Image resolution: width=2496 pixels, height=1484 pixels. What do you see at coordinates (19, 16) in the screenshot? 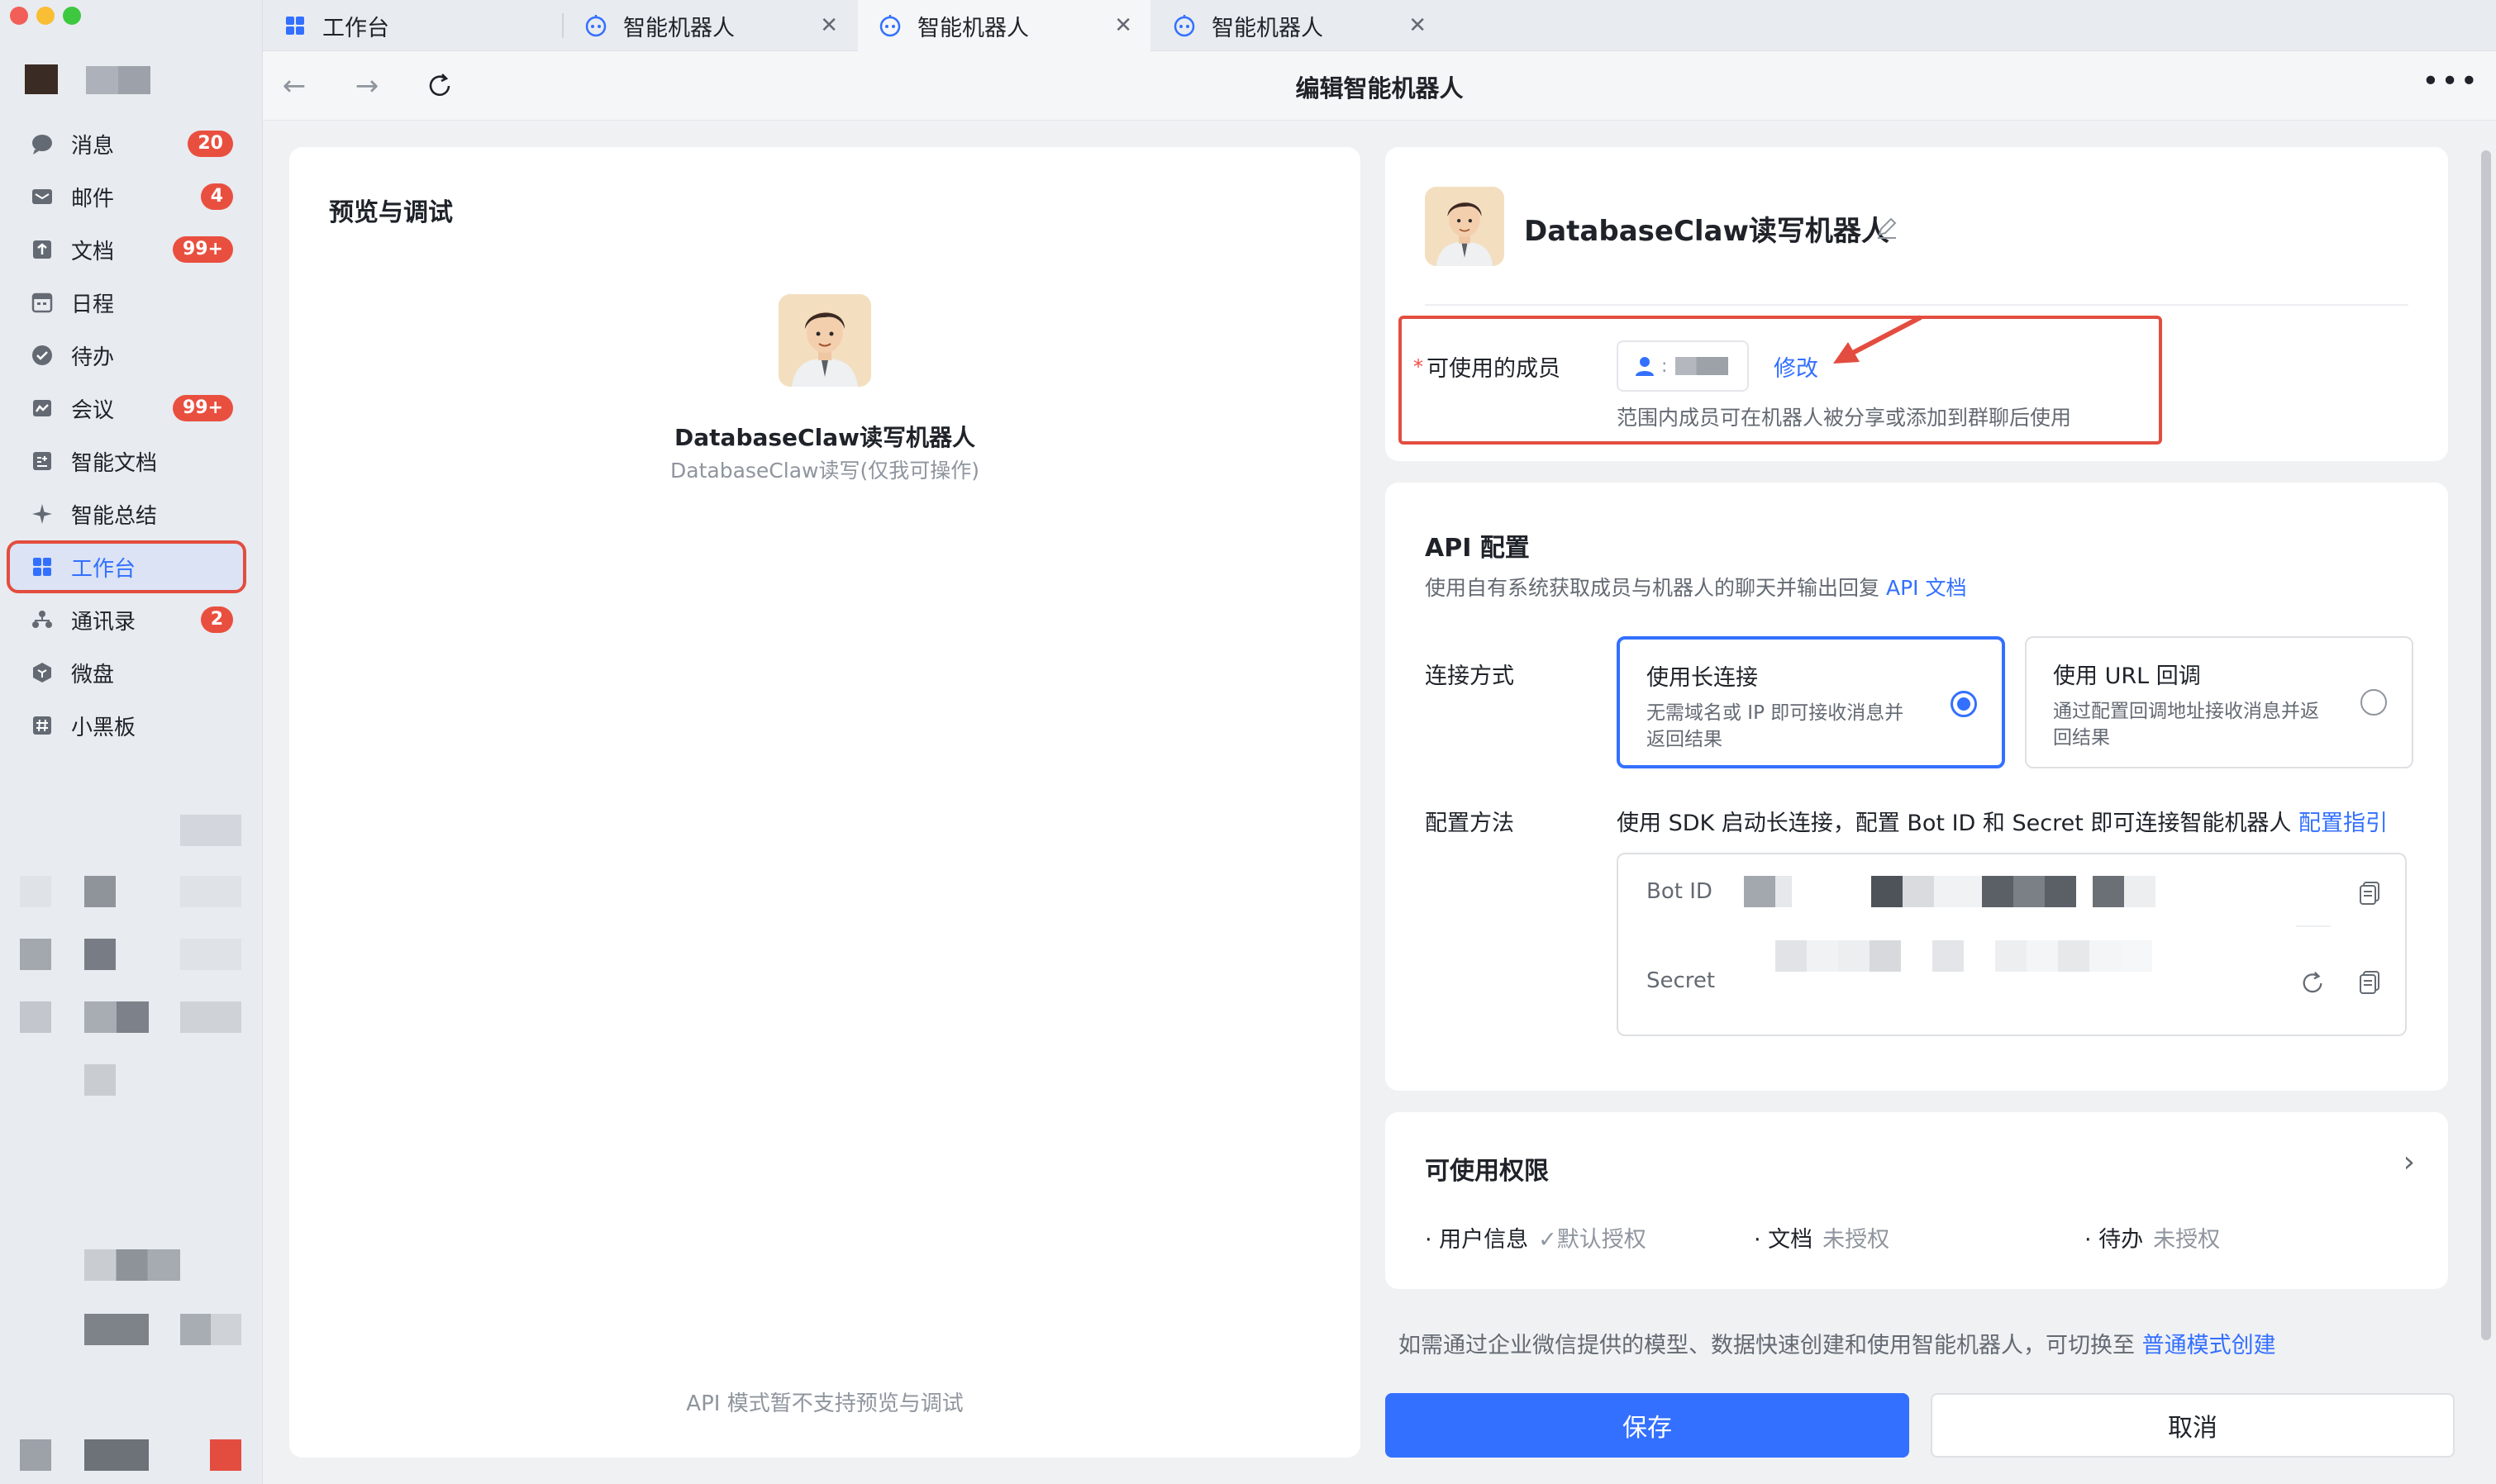
I see `close-window-button` at bounding box center [19, 16].